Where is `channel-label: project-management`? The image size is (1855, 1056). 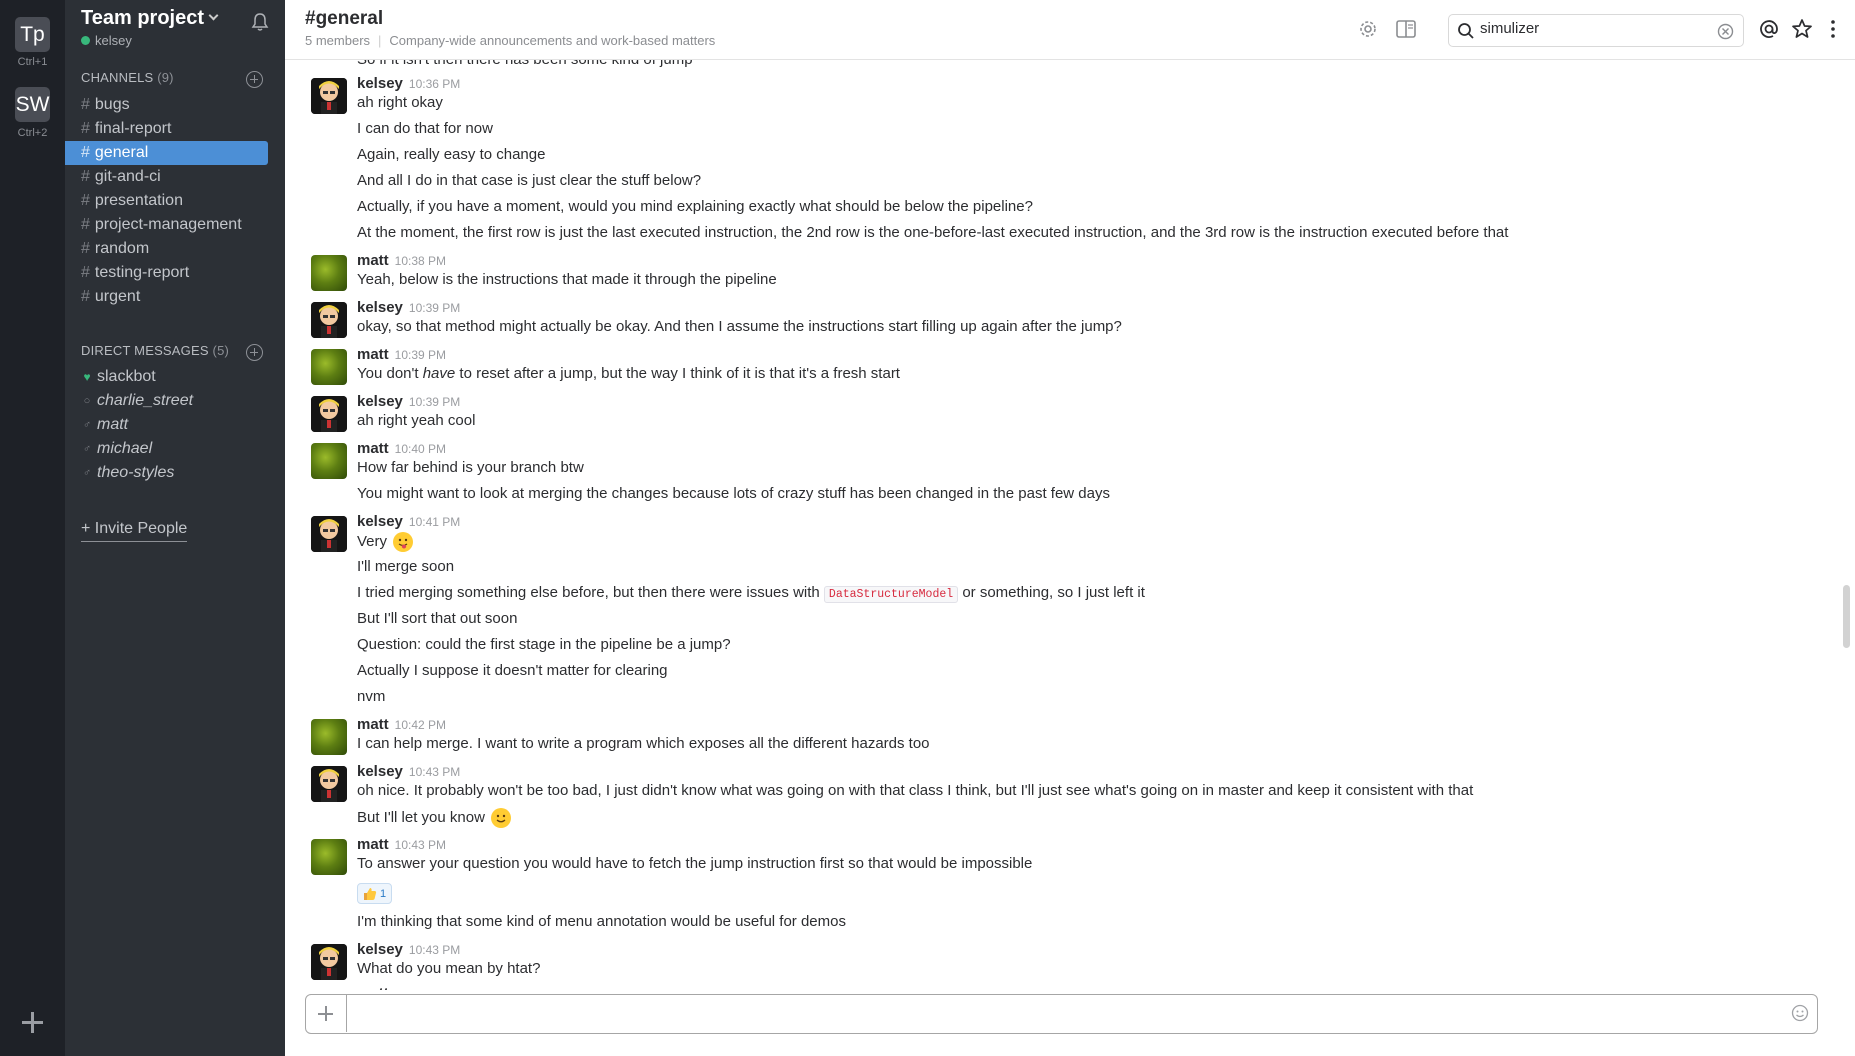
channel-label: project-management is located at coordinates (168, 224).